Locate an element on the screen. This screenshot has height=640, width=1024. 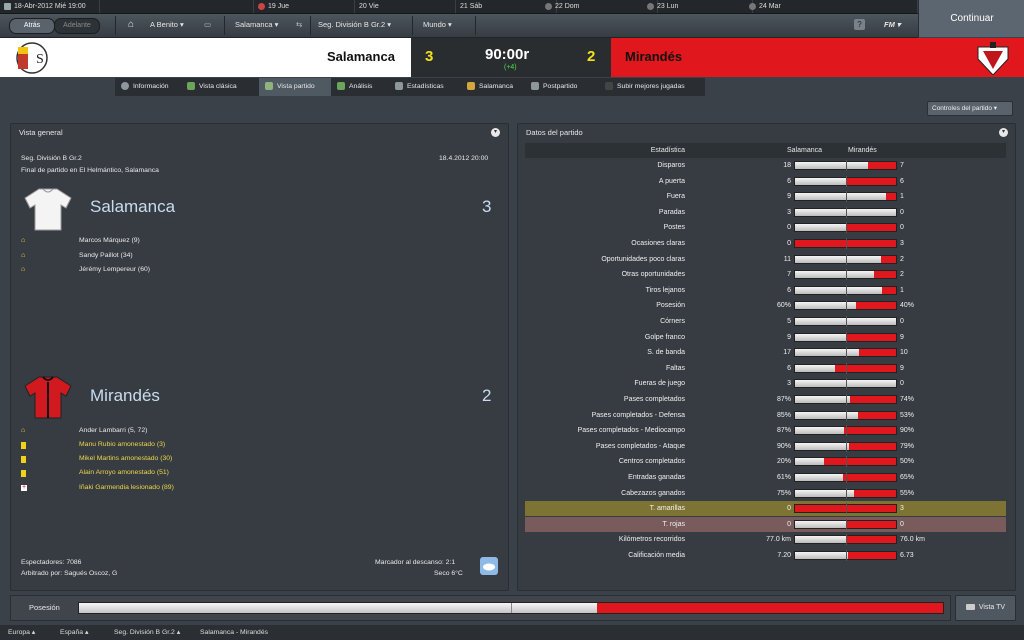
stat-label: S. de banda is located at coordinates (666, 353).